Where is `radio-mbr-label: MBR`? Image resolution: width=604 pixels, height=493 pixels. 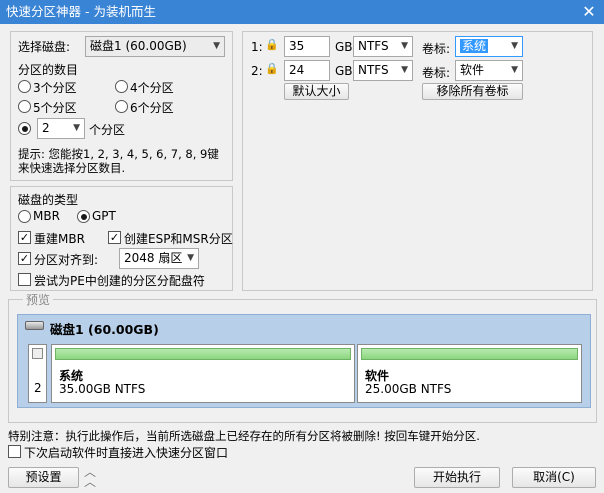
radio-mbr-label: MBR is located at coordinates (46, 216).